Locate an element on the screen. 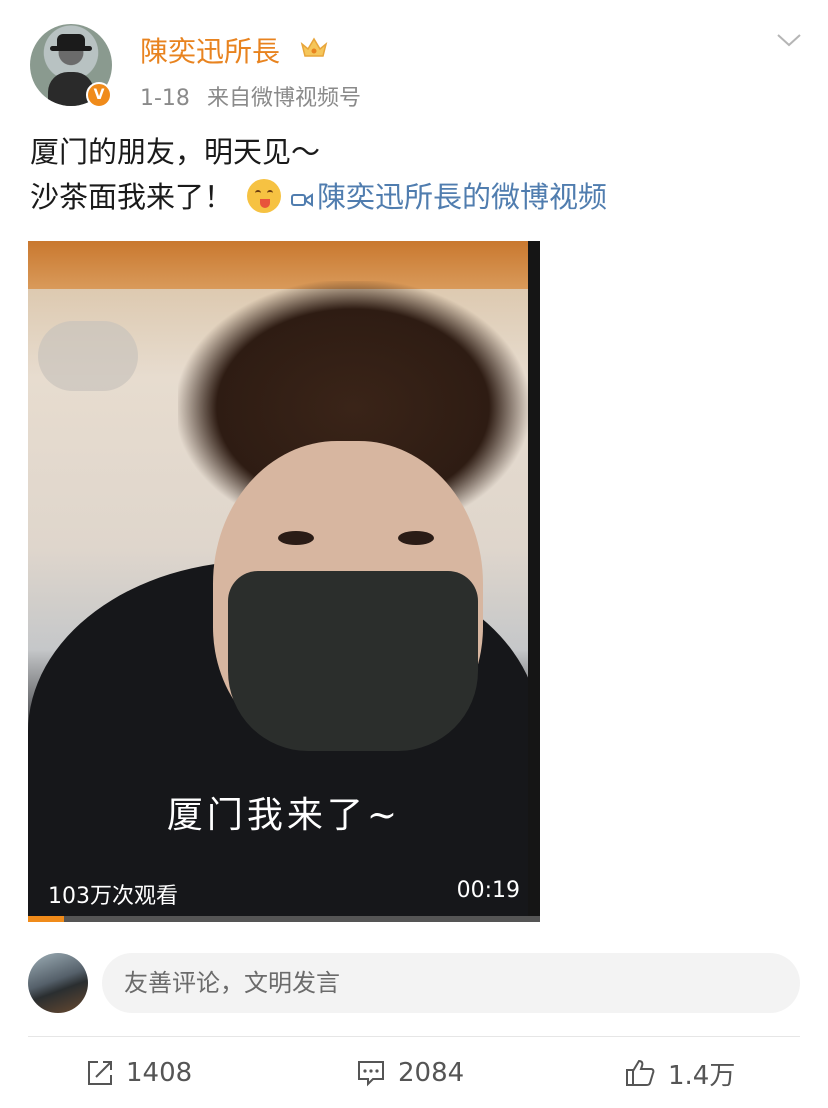 This screenshot has height=1108, width=828. thumbs-up-icon is located at coordinates (640, 1072).